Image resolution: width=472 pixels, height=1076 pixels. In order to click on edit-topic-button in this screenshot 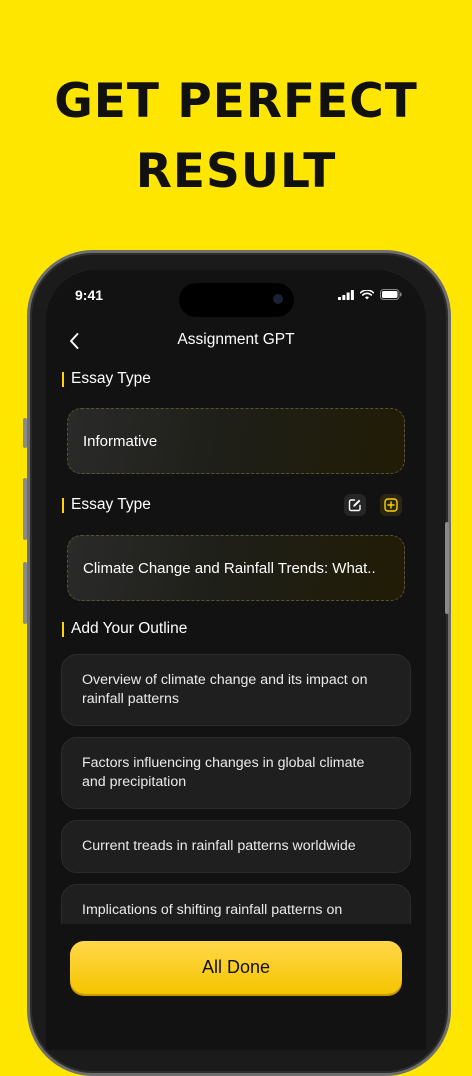, I will do `click(355, 505)`.